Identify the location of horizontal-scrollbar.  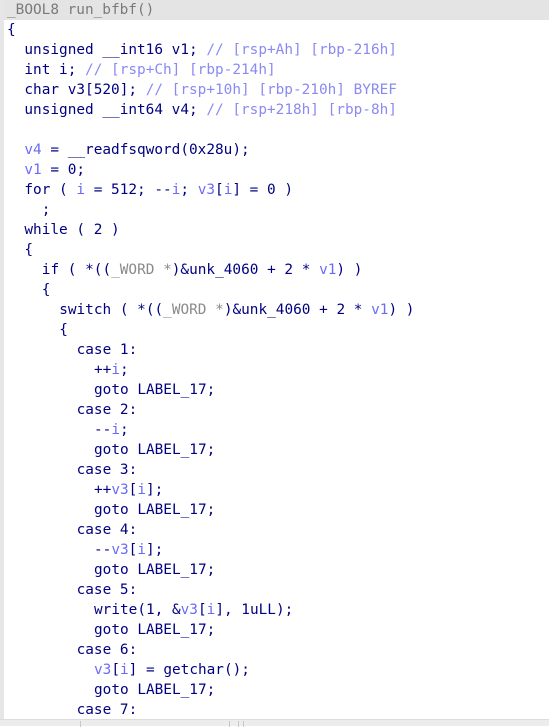
(274, 723).